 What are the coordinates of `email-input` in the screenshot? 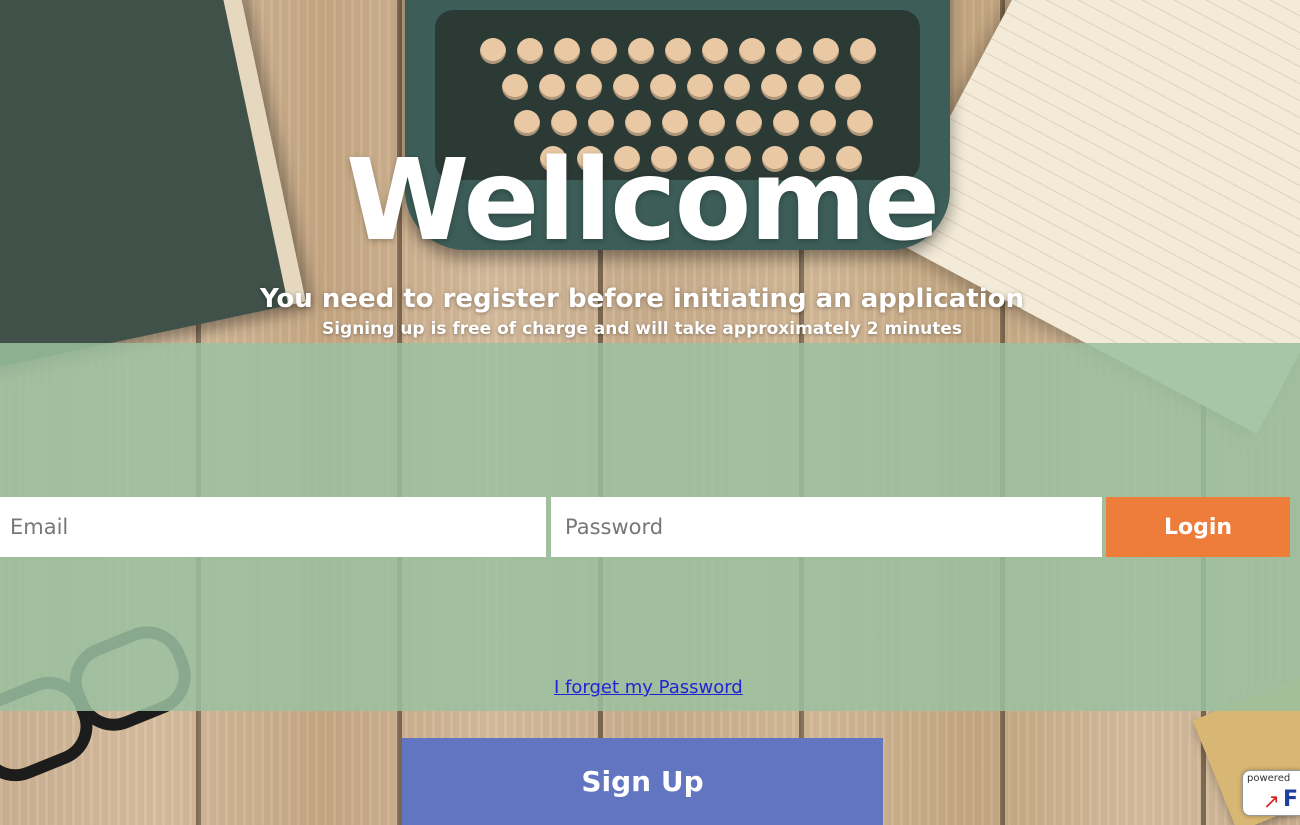 It's located at (273, 527).